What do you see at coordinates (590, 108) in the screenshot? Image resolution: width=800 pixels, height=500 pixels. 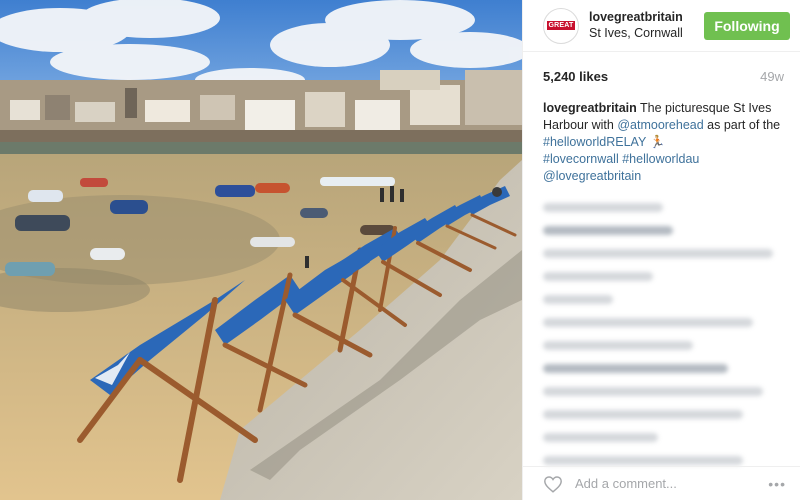 I see `caption-username: lovegreatbritain` at bounding box center [590, 108].